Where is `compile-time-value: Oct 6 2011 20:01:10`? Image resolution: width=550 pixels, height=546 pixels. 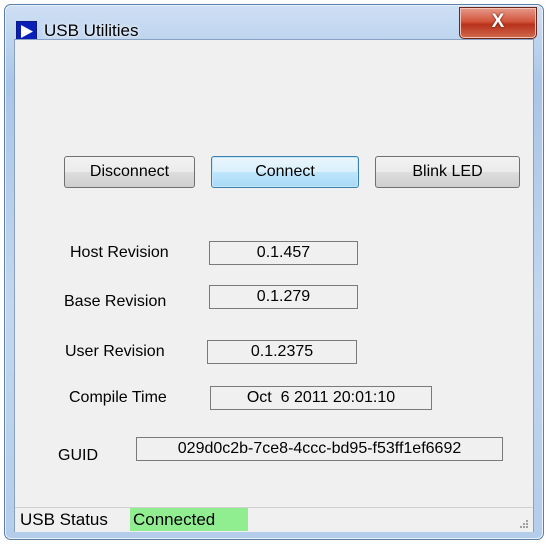 compile-time-value: Oct 6 2011 20:01:10 is located at coordinates (321, 398).